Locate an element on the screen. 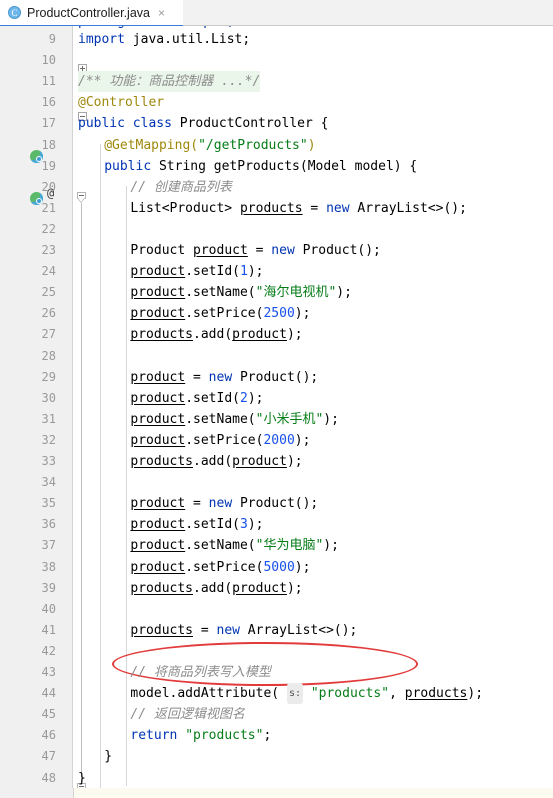 Image resolution: width=553 pixels, height=798 pixels. code-line: 32 product.setPrice(2000); is located at coordinates (276, 440).